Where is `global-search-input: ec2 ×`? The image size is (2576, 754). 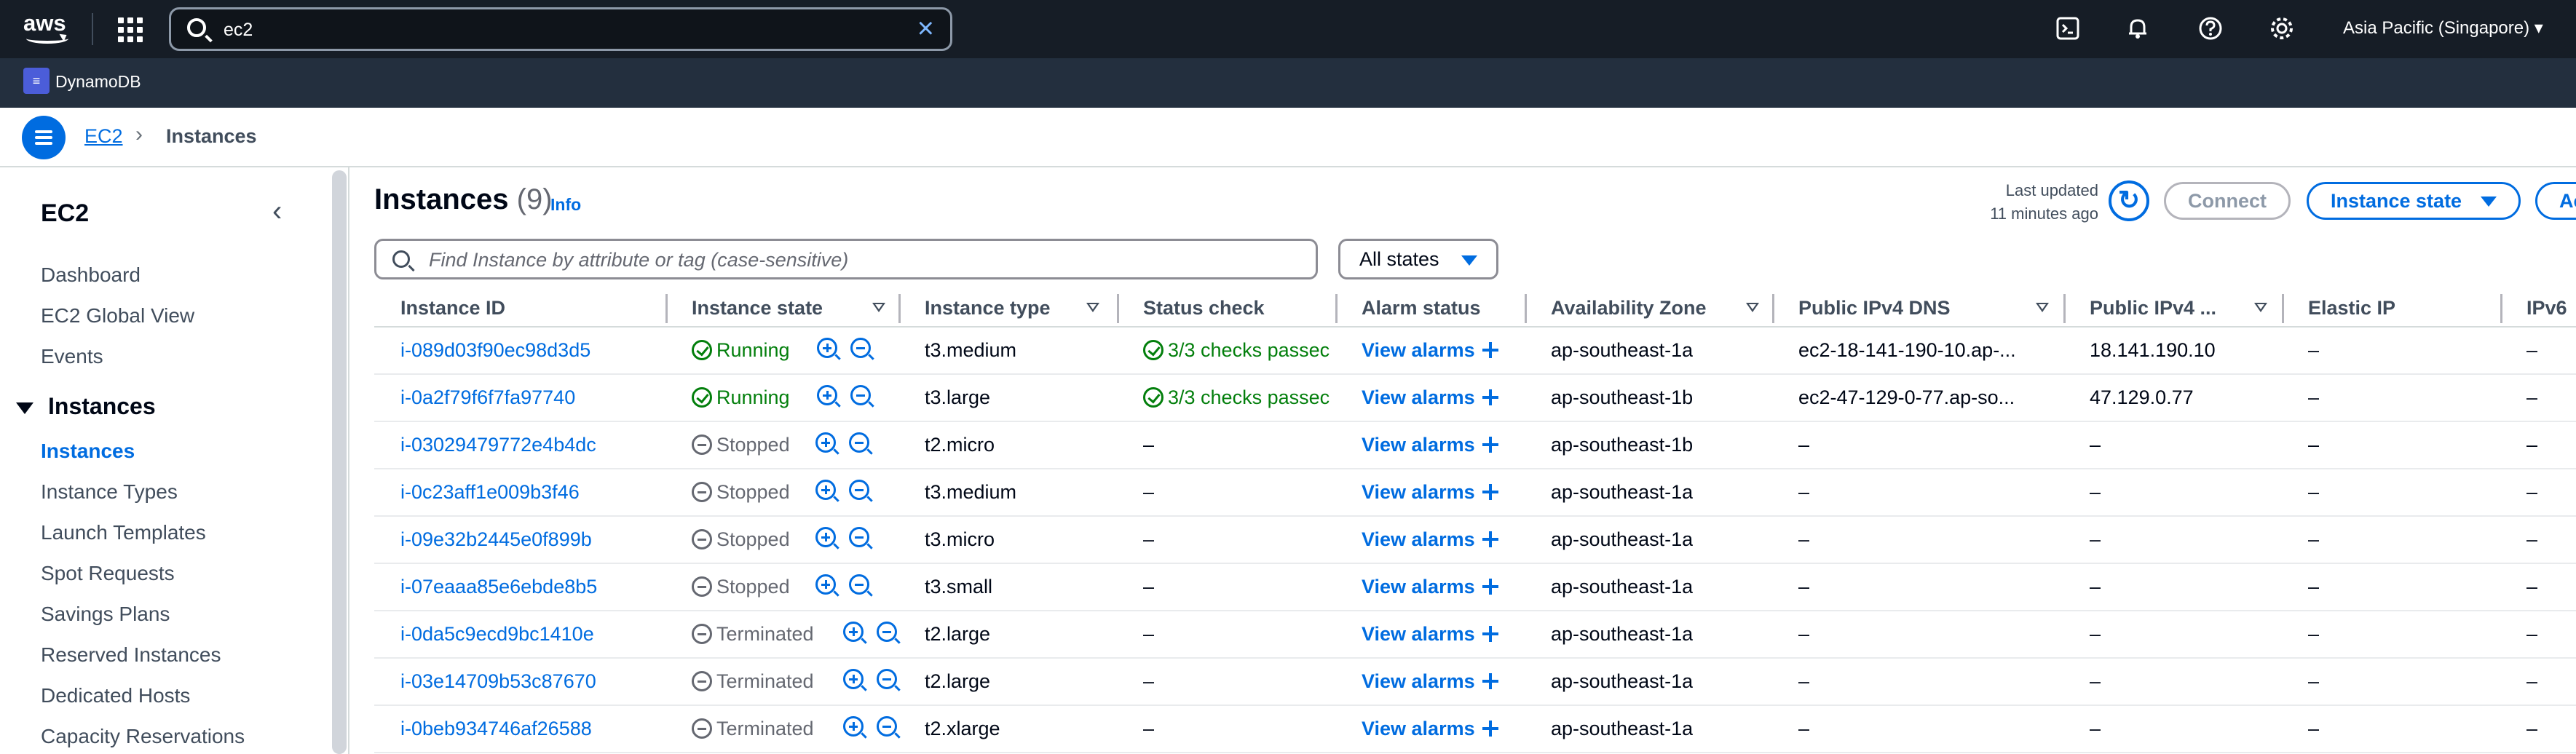
global-search-input: ec2 × is located at coordinates (560, 29).